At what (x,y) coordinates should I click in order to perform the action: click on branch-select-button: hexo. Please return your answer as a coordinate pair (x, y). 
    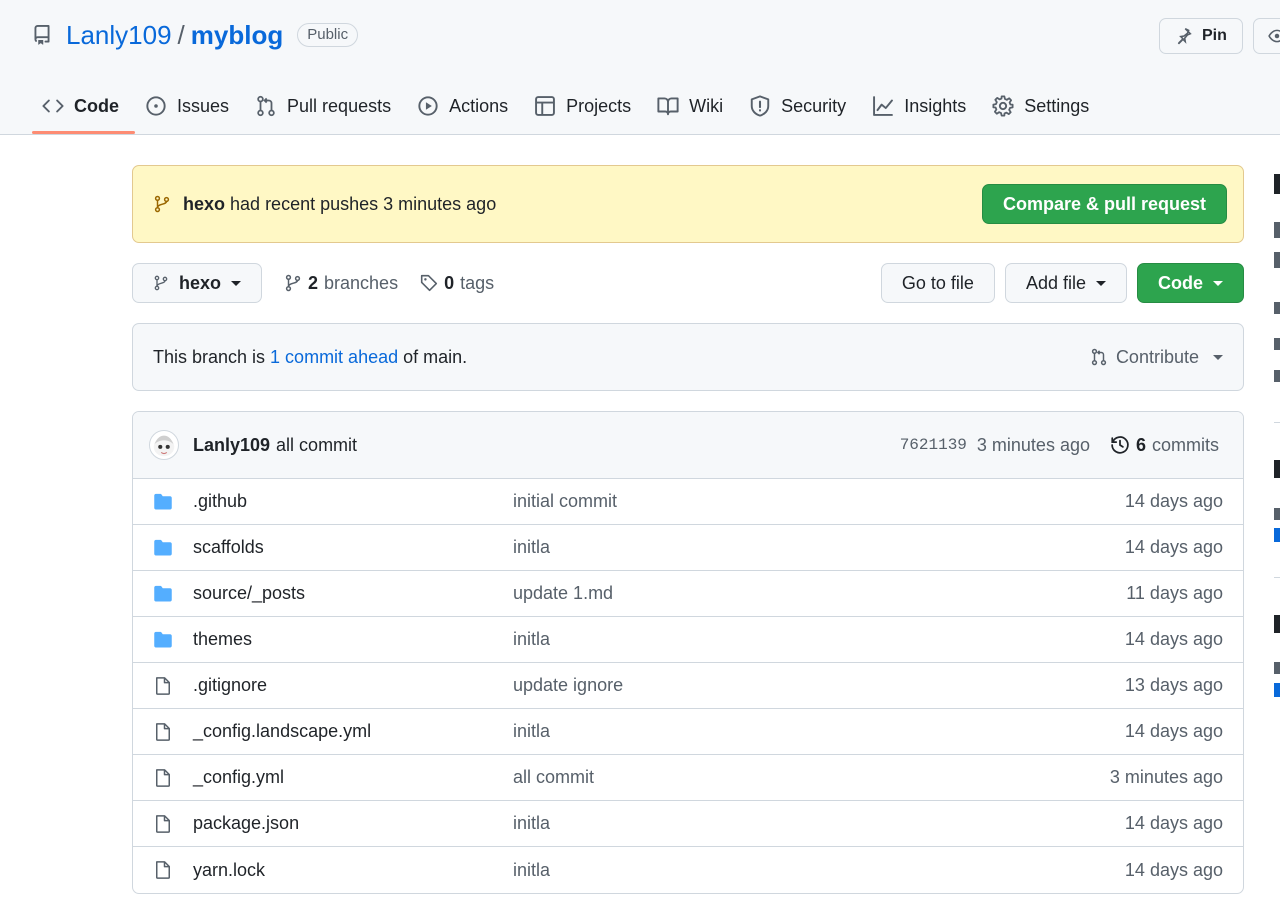
    Looking at the image, I should click on (197, 283).